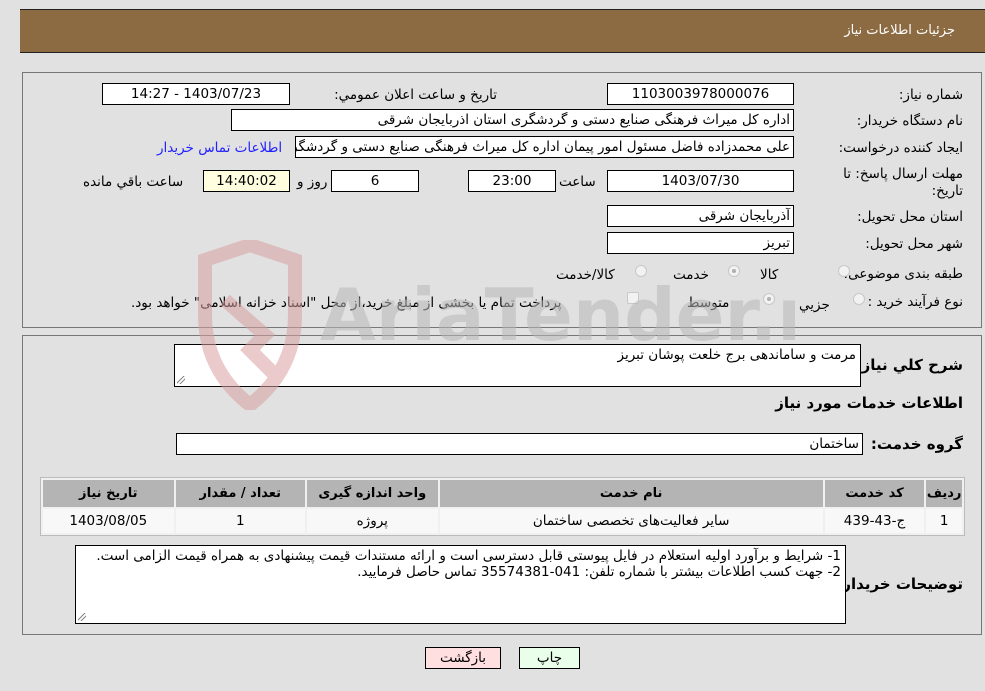 Image resolution: width=985 pixels, height=691 pixels. I want to click on category-option-goods: کالا, so click(769, 275).